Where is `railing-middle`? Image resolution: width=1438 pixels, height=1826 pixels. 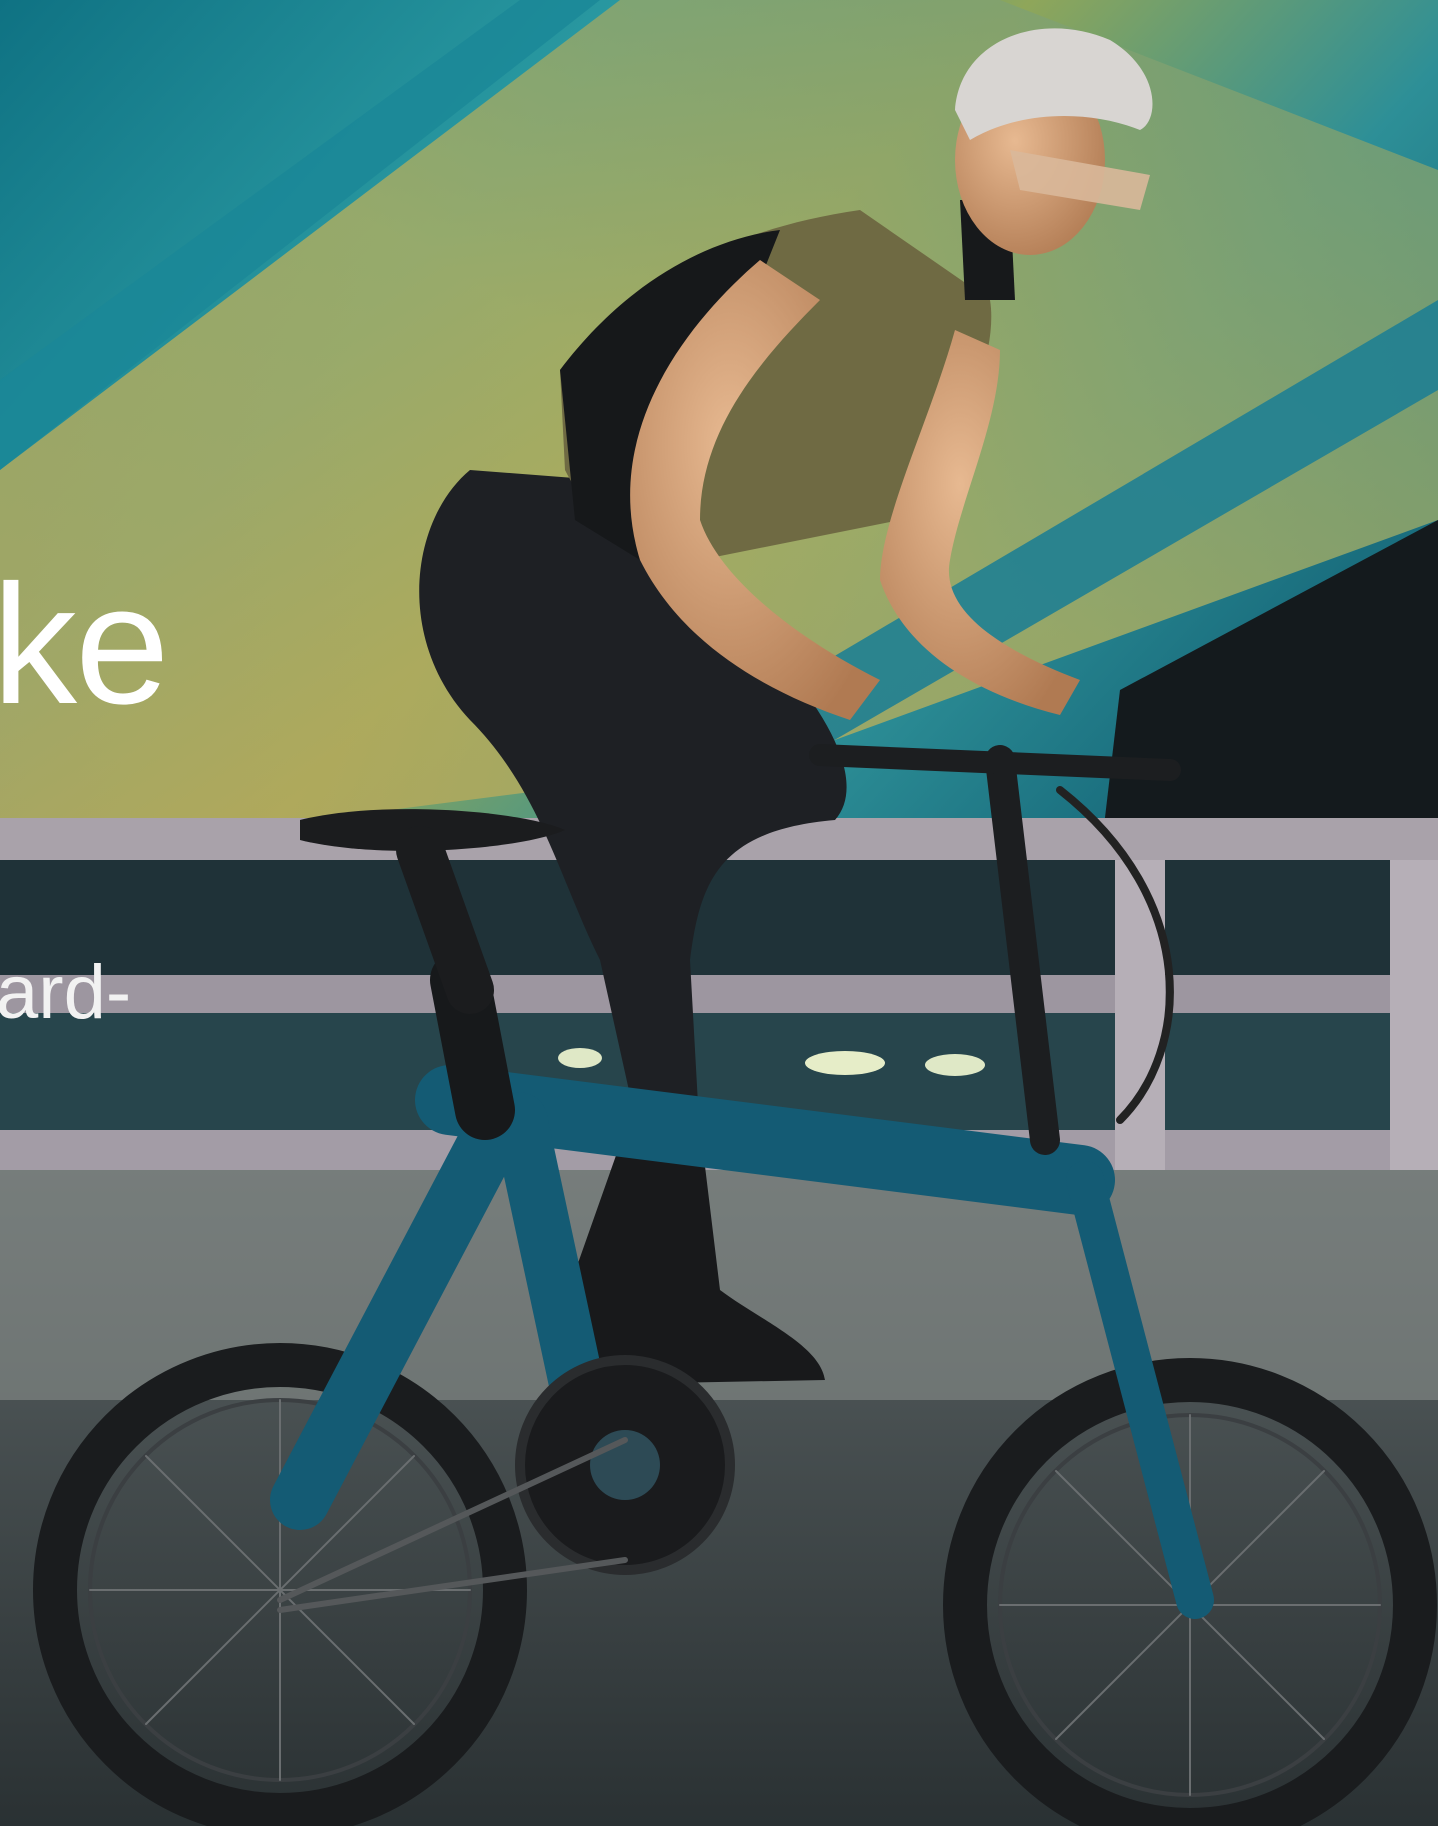
railing-middle is located at coordinates (719, 994).